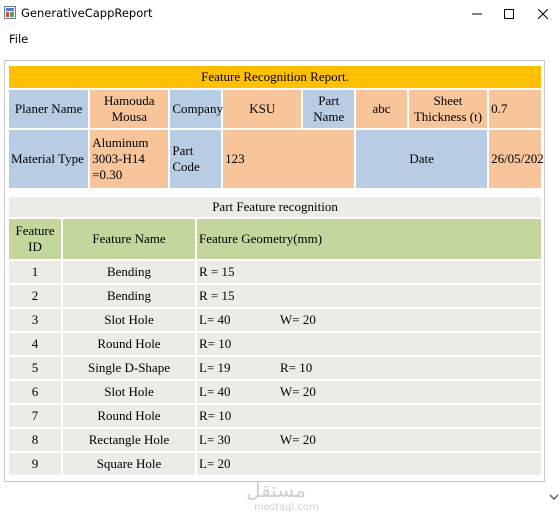 The height and width of the screenshot is (518, 560). What do you see at coordinates (35, 320) in the screenshot?
I see `feature-id-cell: 3` at bounding box center [35, 320].